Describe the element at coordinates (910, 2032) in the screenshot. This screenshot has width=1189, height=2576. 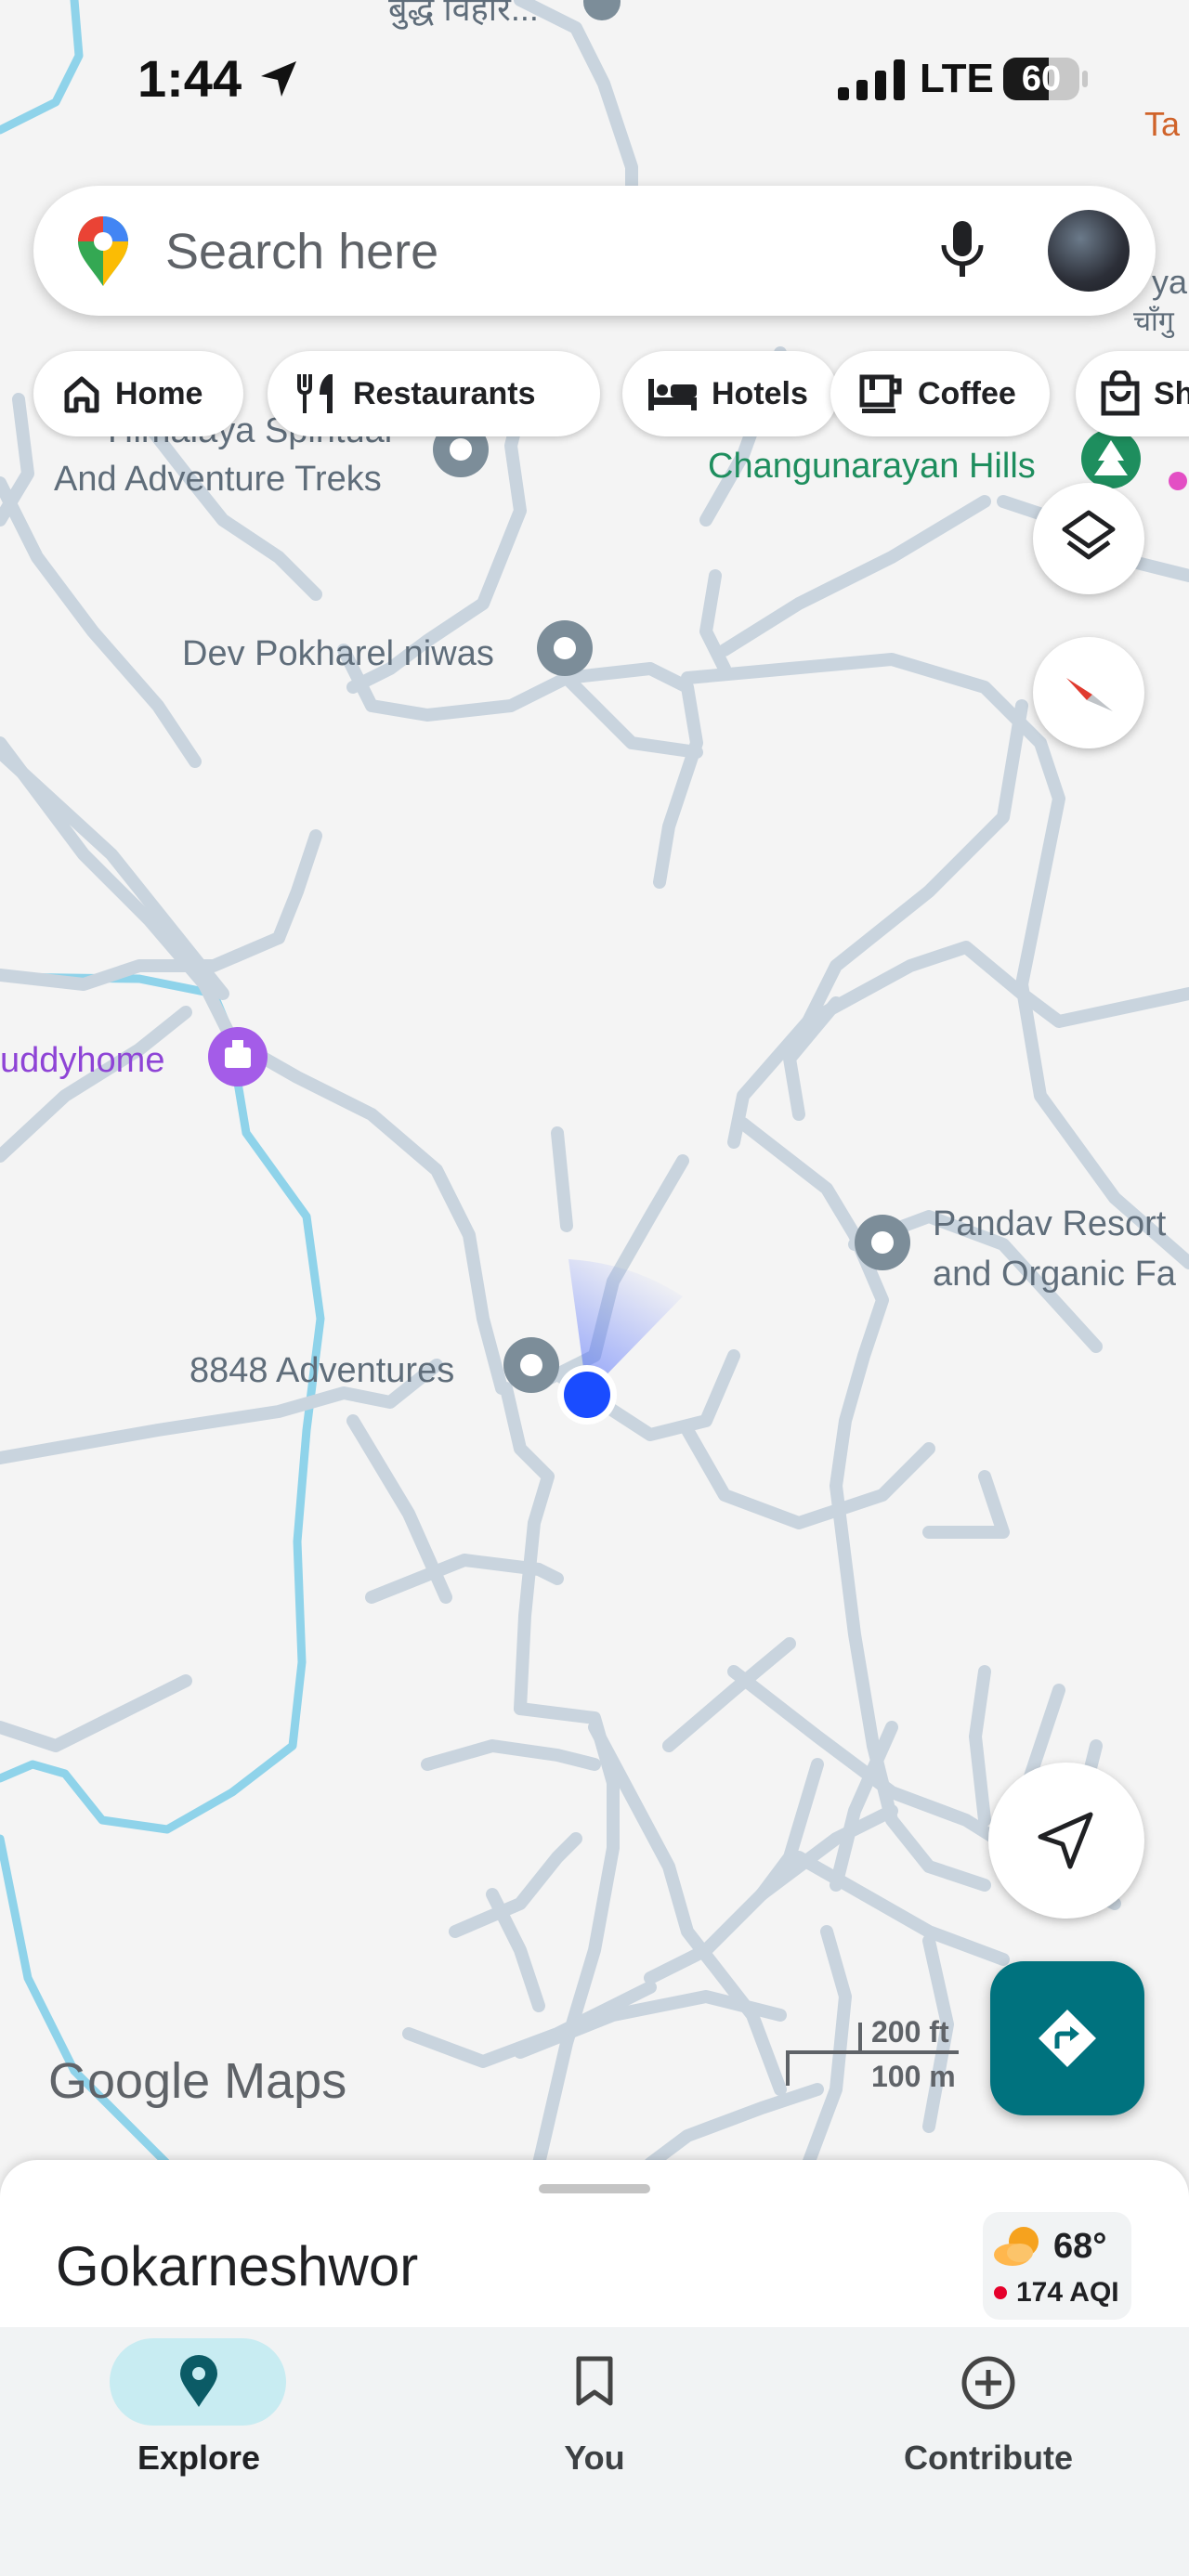
I see `scale-feet: 200 ft` at that location.